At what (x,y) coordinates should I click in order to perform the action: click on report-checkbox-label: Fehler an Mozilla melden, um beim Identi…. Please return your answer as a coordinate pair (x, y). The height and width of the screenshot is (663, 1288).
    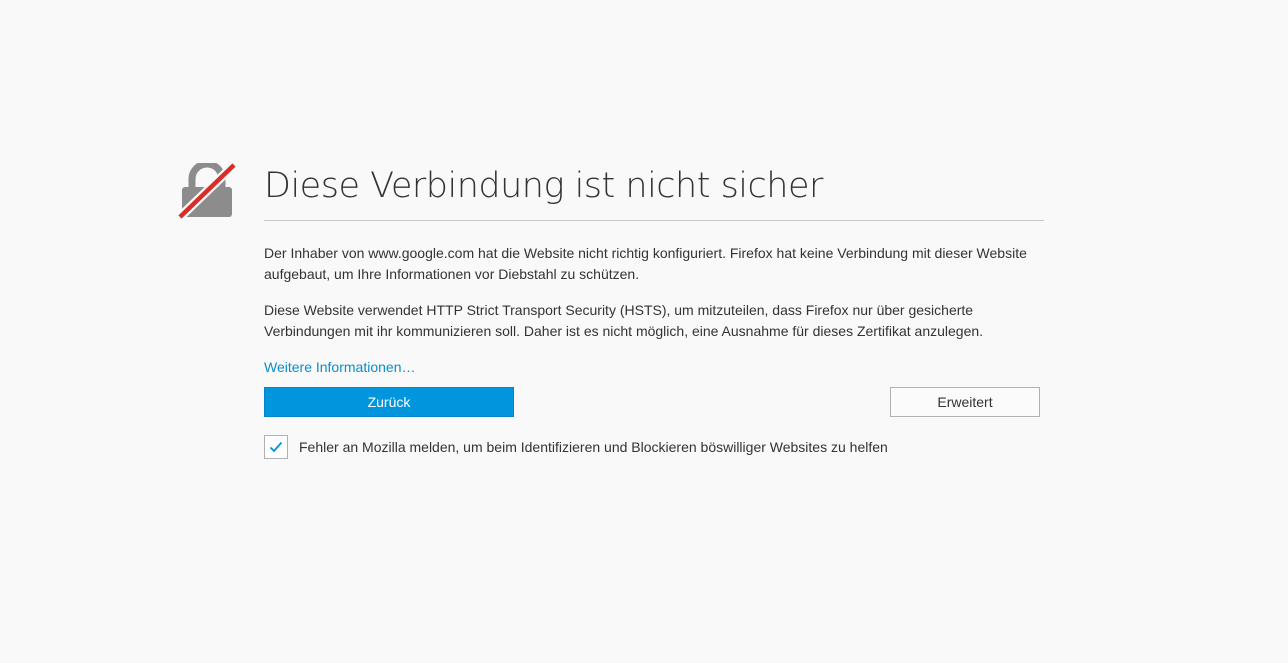
    Looking at the image, I should click on (593, 447).